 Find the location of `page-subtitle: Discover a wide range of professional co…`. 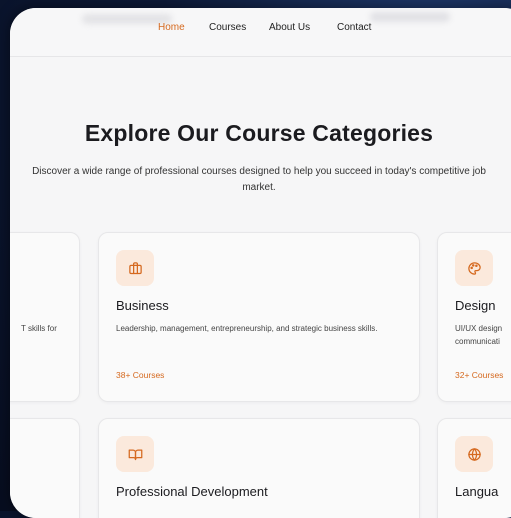

page-subtitle: Discover a wide range of professional co… is located at coordinates (259, 179).